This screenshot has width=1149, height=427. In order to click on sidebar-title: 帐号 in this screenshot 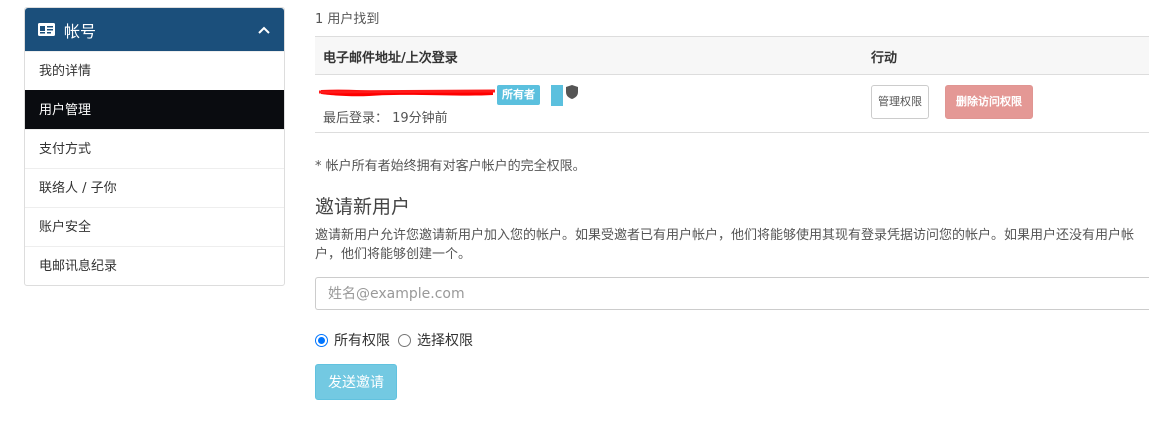, I will do `click(80, 31)`.